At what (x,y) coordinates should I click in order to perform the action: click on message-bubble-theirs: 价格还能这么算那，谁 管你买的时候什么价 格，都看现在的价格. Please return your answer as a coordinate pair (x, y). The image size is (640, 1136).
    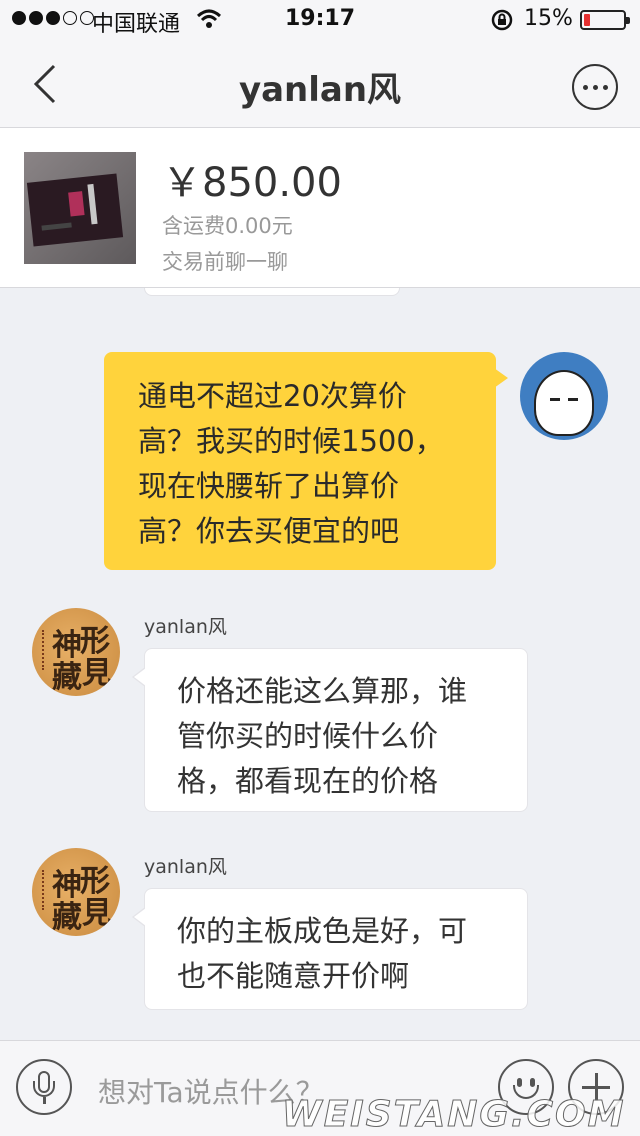
    Looking at the image, I should click on (330, 730).